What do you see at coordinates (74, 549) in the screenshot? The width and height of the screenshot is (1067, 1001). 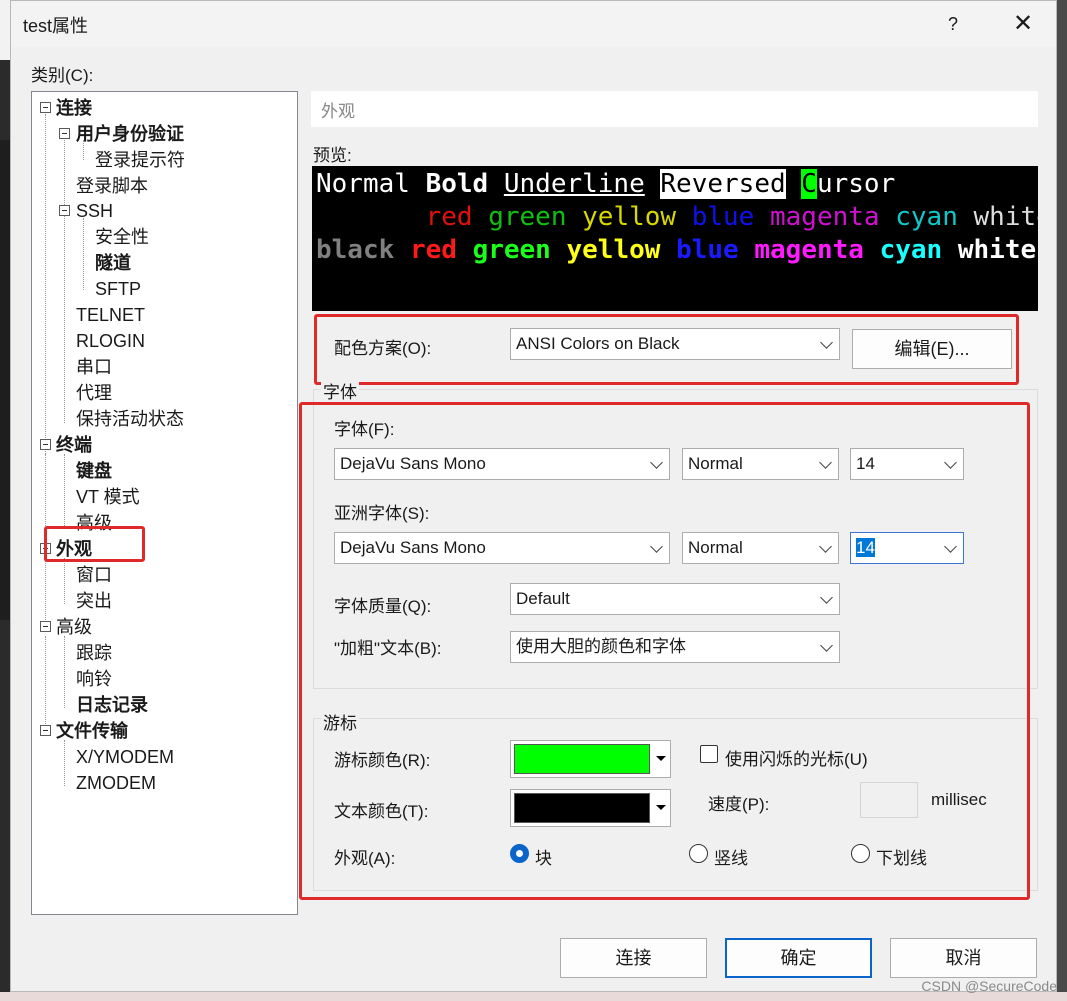 I see `tree-item-appearance: 外观` at bounding box center [74, 549].